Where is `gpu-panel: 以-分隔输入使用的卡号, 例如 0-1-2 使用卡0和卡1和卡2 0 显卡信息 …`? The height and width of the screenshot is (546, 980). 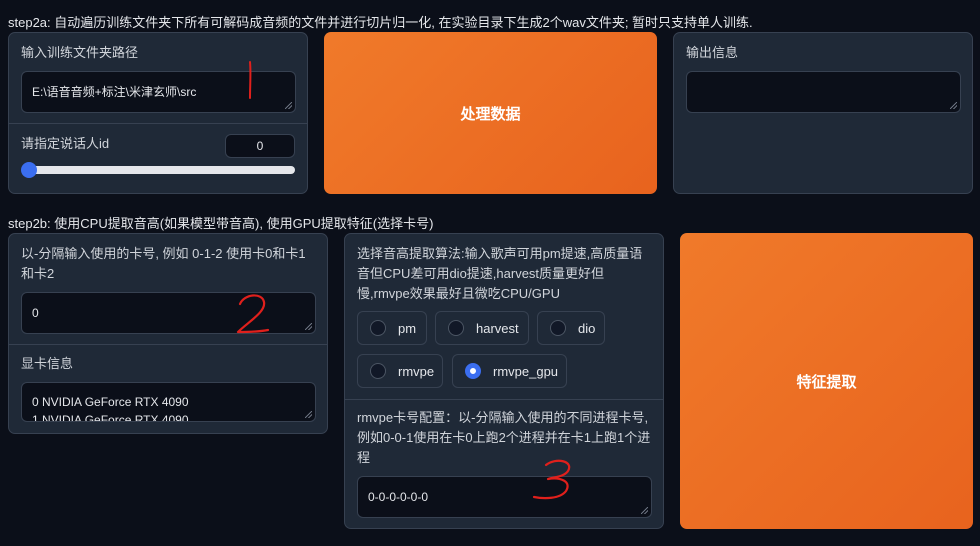 gpu-panel: 以-分隔输入使用的卡号, 例如 0-1-2 使用卡0和卡1和卡2 0 显卡信息 … is located at coordinates (168, 333).